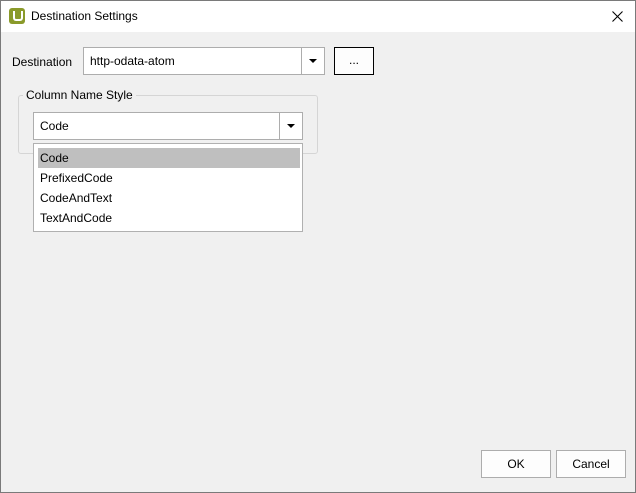  What do you see at coordinates (169, 178) in the screenshot?
I see `dropdown-option-prefixedcode: PrefixedCode` at bounding box center [169, 178].